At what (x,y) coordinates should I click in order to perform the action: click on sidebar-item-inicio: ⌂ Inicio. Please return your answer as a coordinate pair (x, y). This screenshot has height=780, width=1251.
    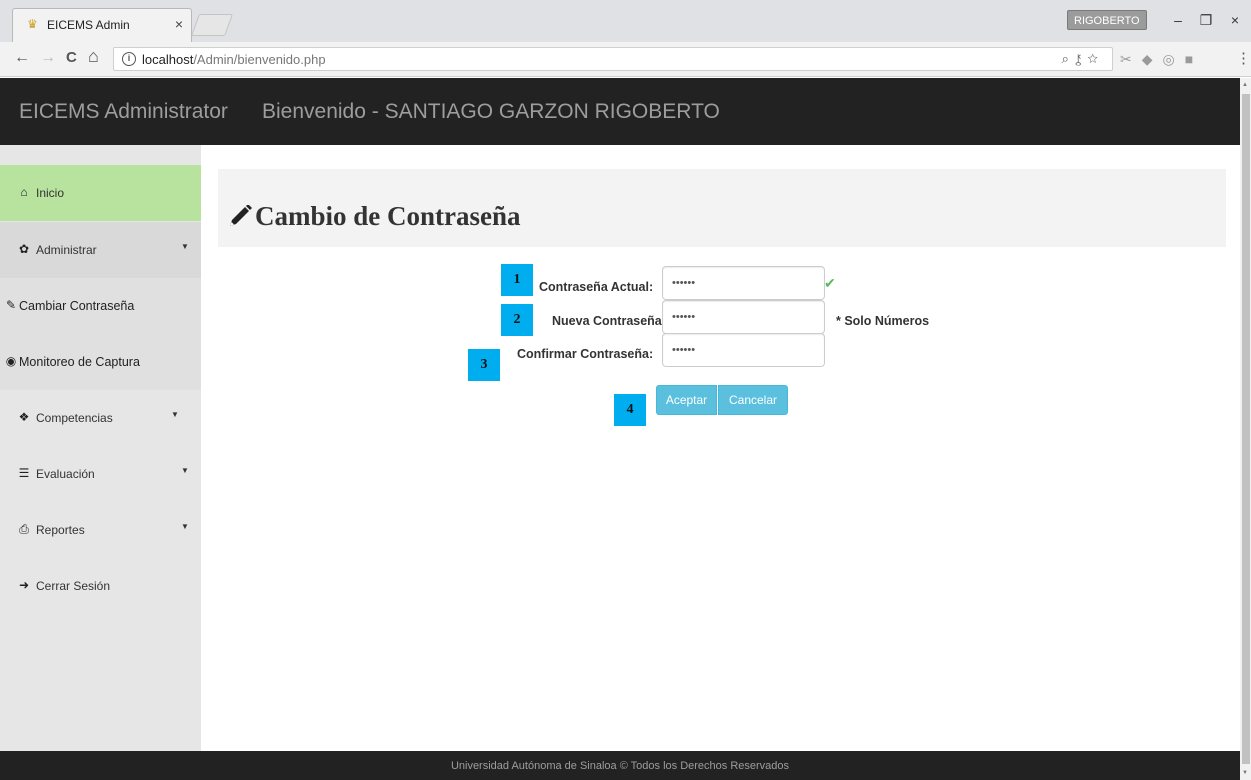
    Looking at the image, I should click on (100, 193).